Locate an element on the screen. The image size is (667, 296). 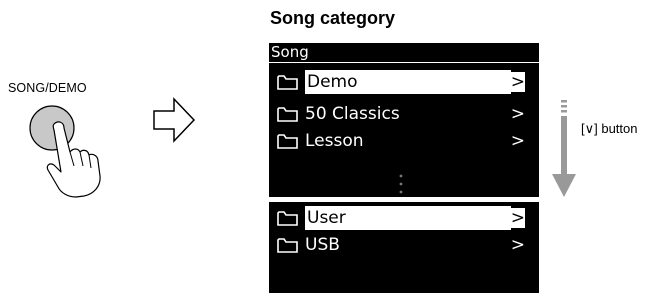
list-item-label: USB is located at coordinates (322, 245).